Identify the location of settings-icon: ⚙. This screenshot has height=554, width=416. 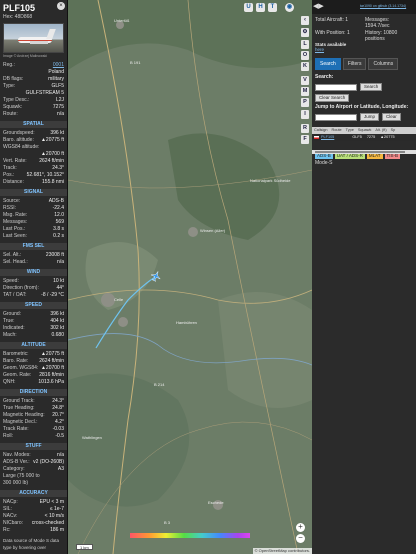
(305, 32).